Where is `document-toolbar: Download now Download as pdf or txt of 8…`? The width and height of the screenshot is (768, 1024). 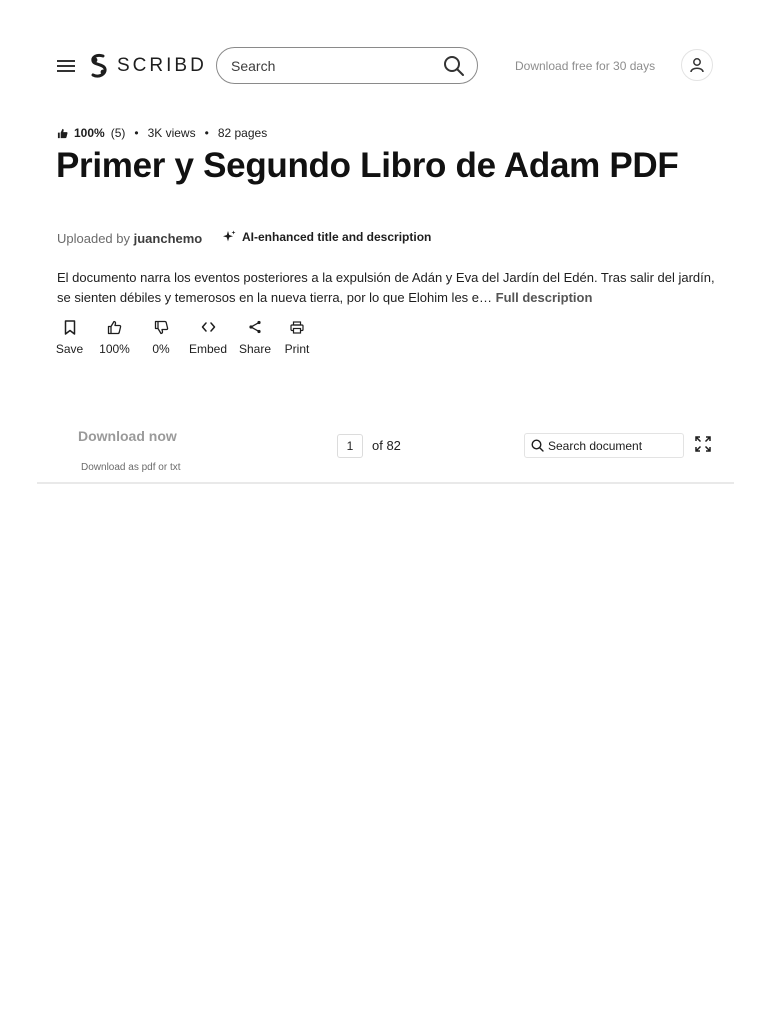
document-toolbar: Download now Download as pdf or txt of 8… is located at coordinates (385, 452).